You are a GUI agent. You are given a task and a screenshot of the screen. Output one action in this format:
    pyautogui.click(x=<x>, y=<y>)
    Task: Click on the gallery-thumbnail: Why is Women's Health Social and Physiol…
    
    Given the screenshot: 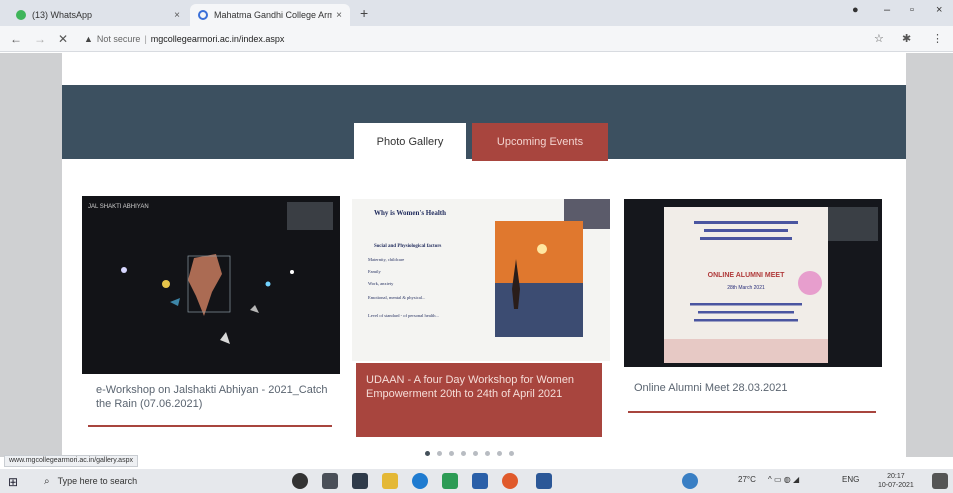 What is the action you would take?
    pyautogui.click(x=481, y=280)
    